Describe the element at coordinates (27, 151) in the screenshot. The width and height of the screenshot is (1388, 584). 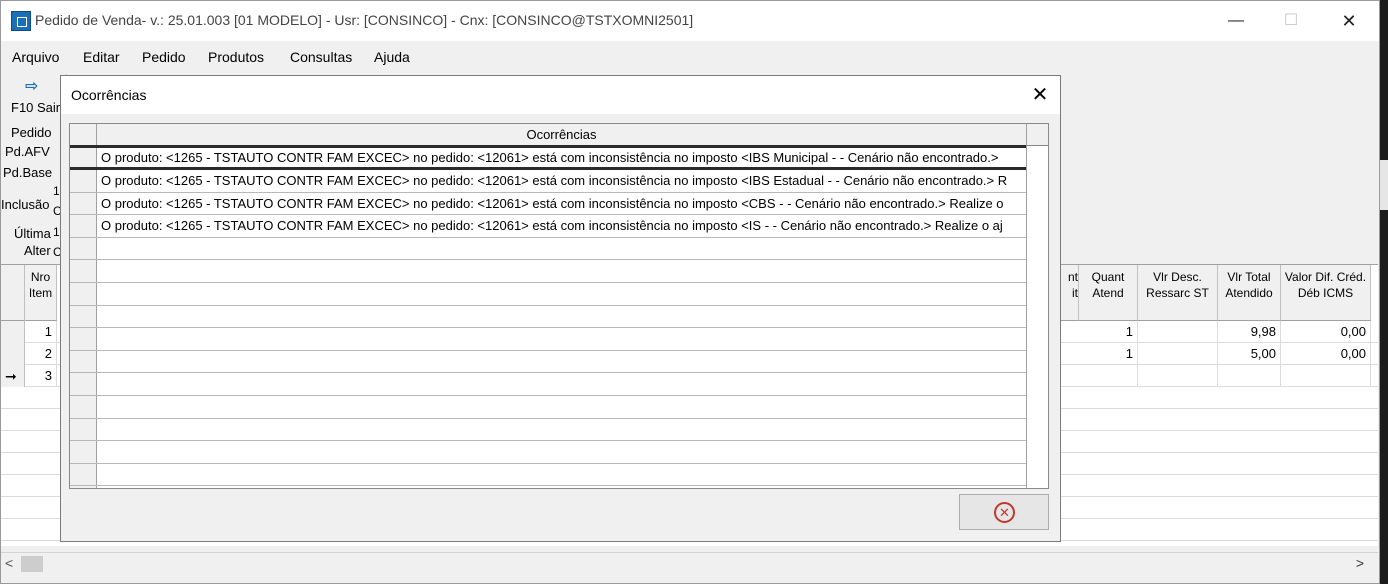
I see `label-pd-afv: Pd.AFV` at that location.